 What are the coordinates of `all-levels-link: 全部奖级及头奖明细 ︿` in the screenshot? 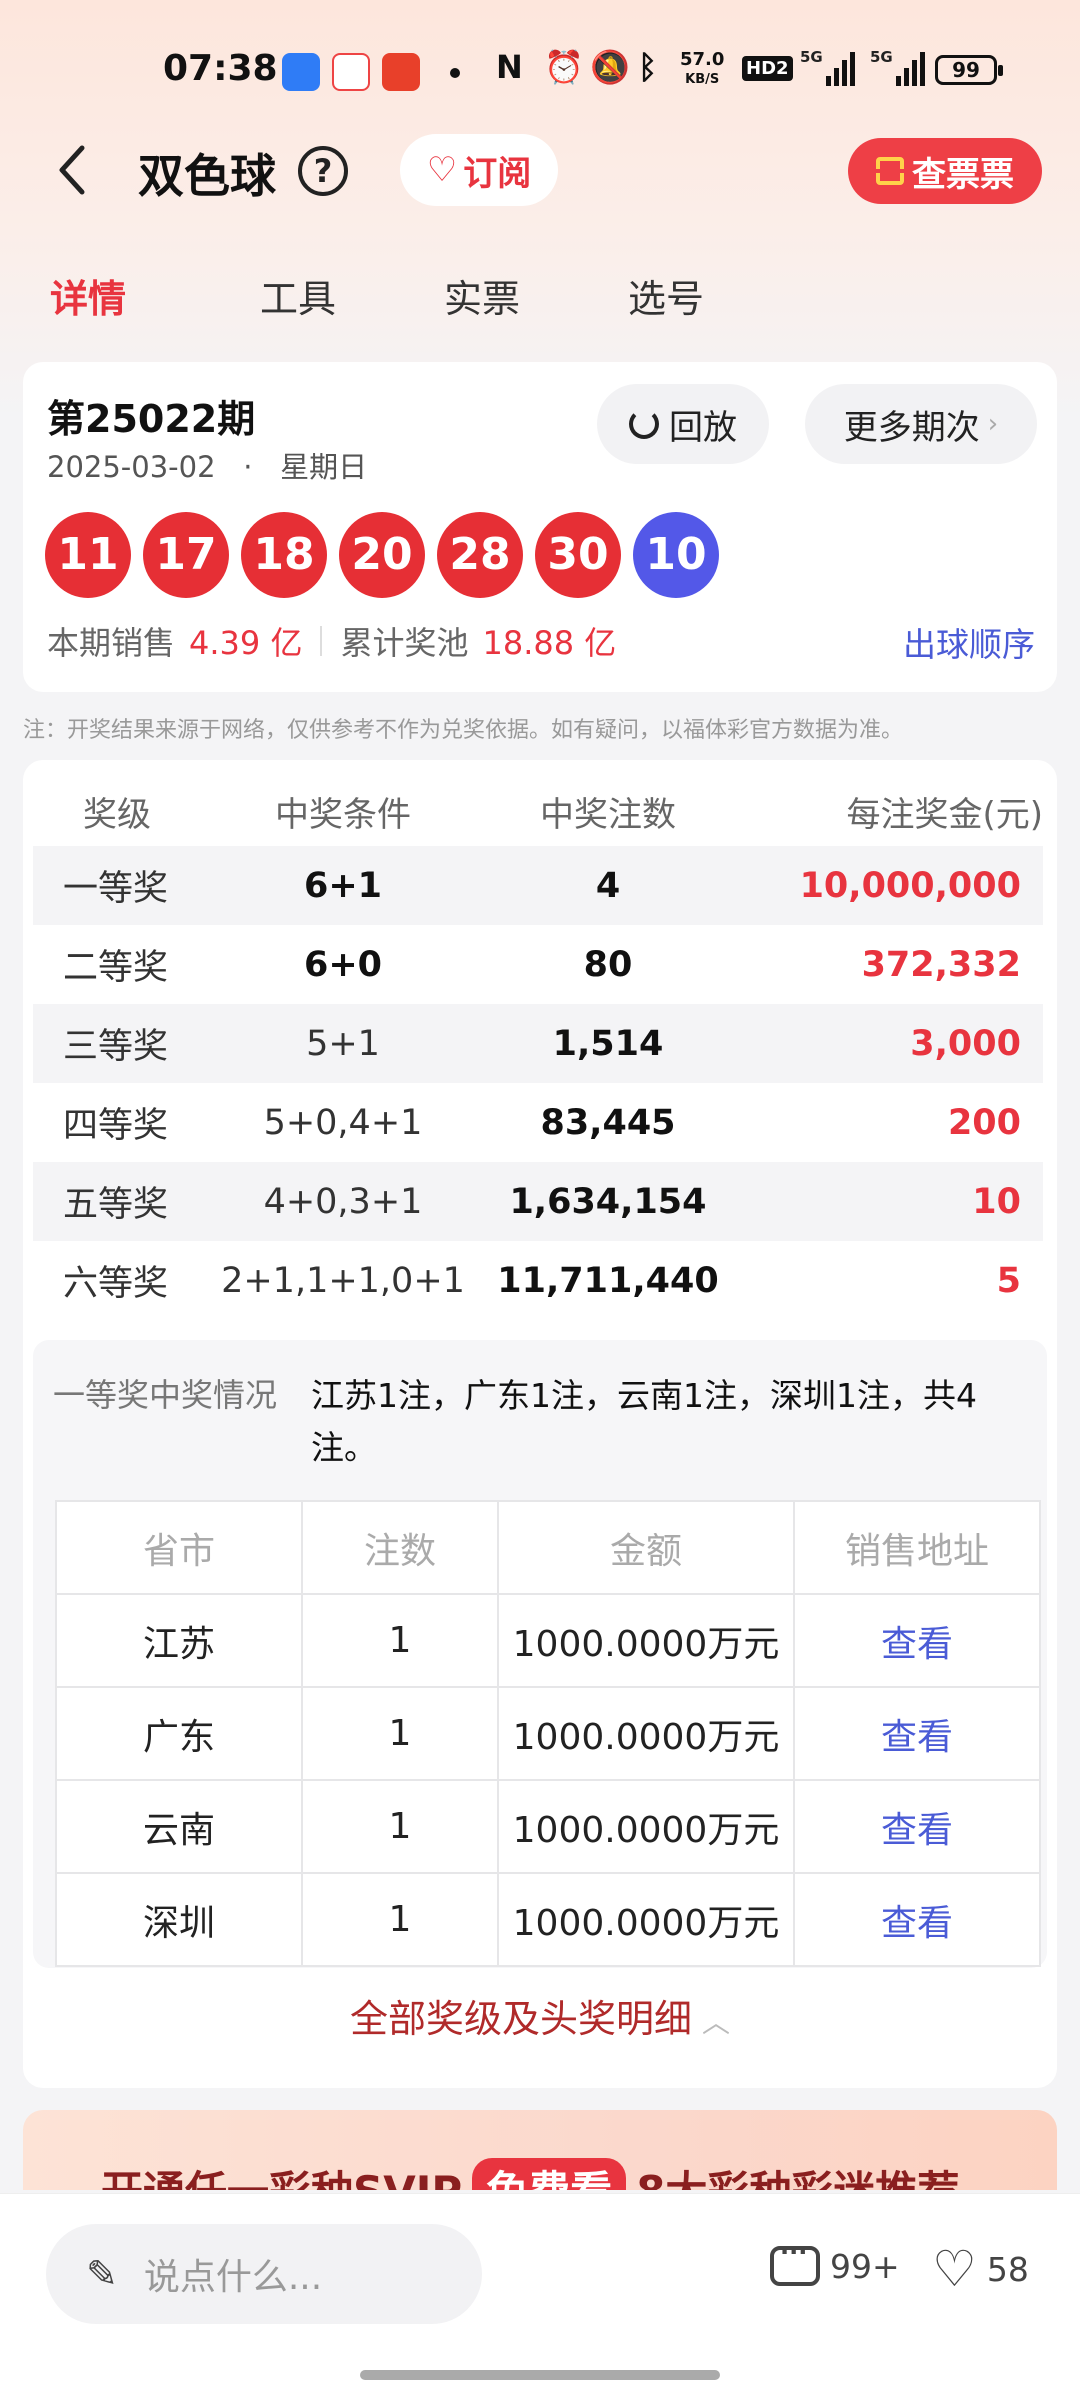 It's located at (540, 2015).